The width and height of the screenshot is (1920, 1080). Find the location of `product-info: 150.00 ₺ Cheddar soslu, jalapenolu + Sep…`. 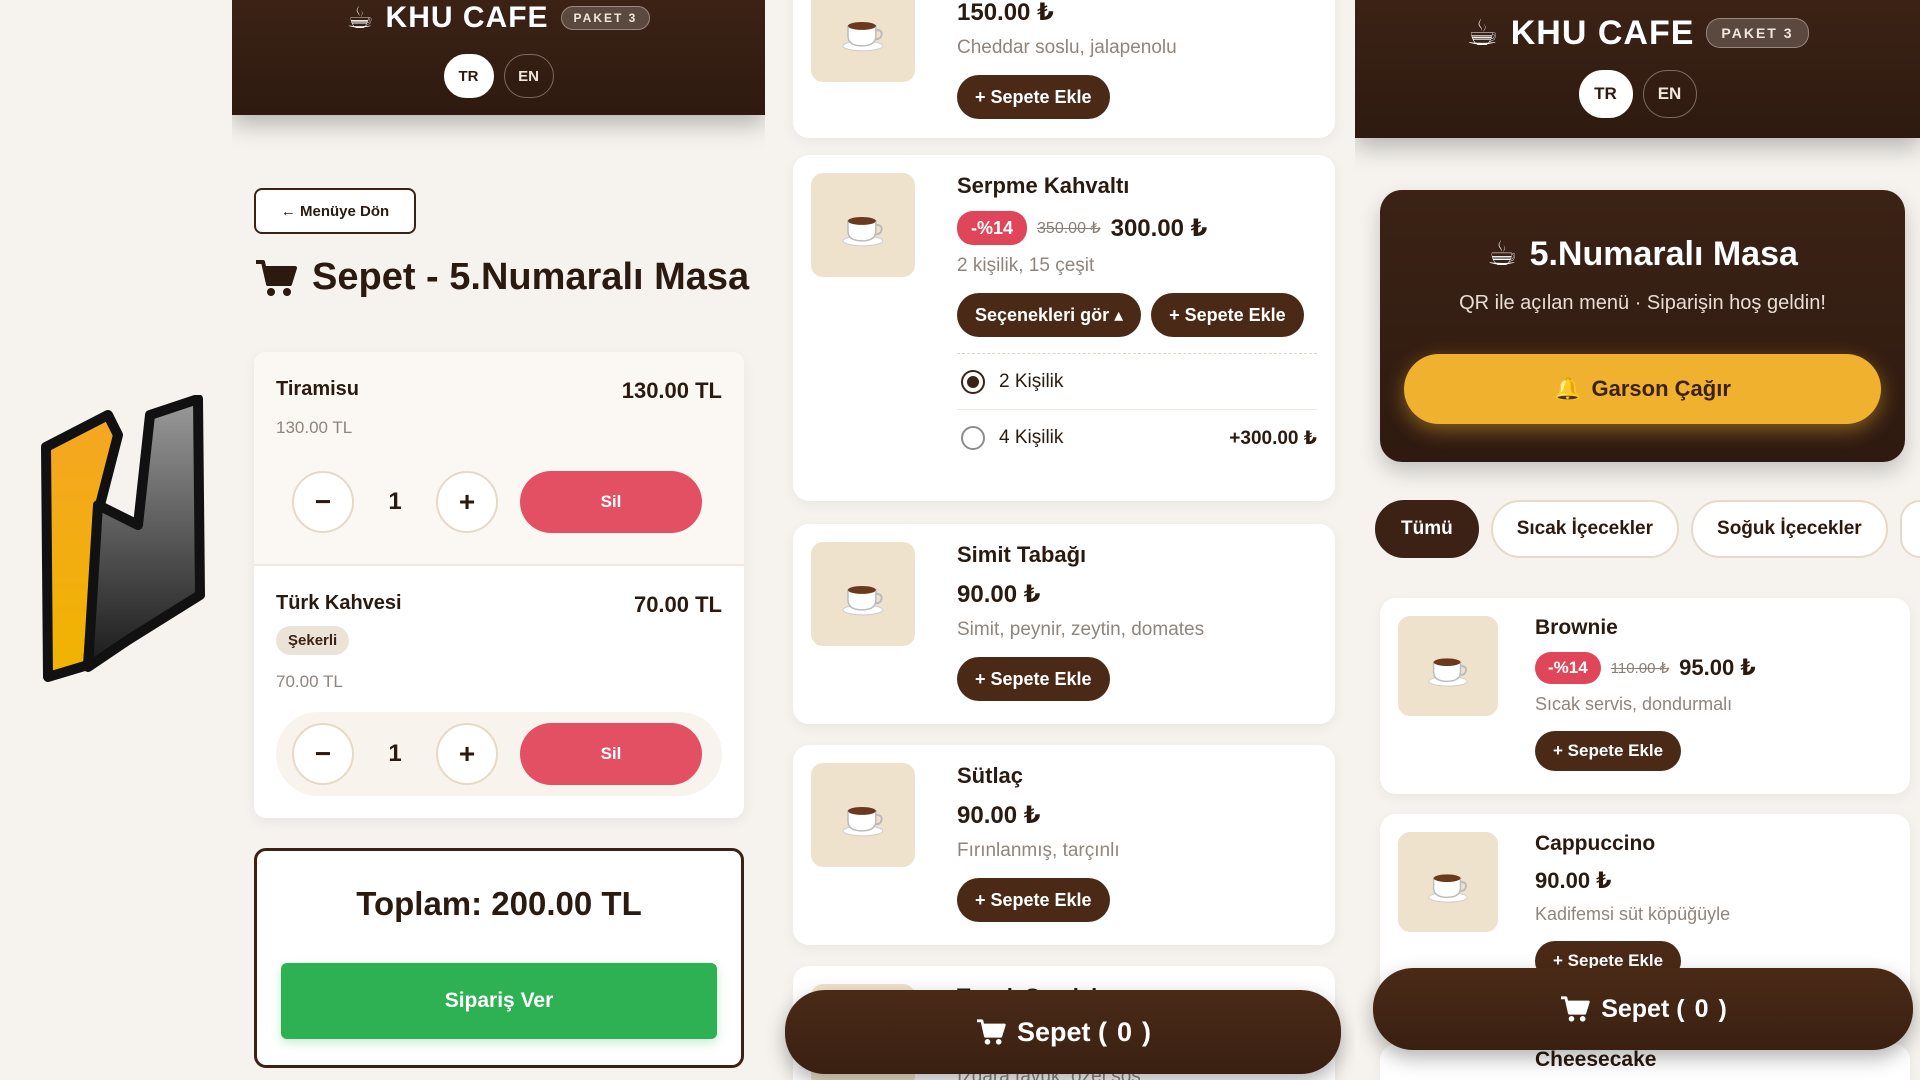

product-info: 150.00 ₺ Cheddar soslu, jalapenolu + Sep… is located at coordinates (1137, 59).